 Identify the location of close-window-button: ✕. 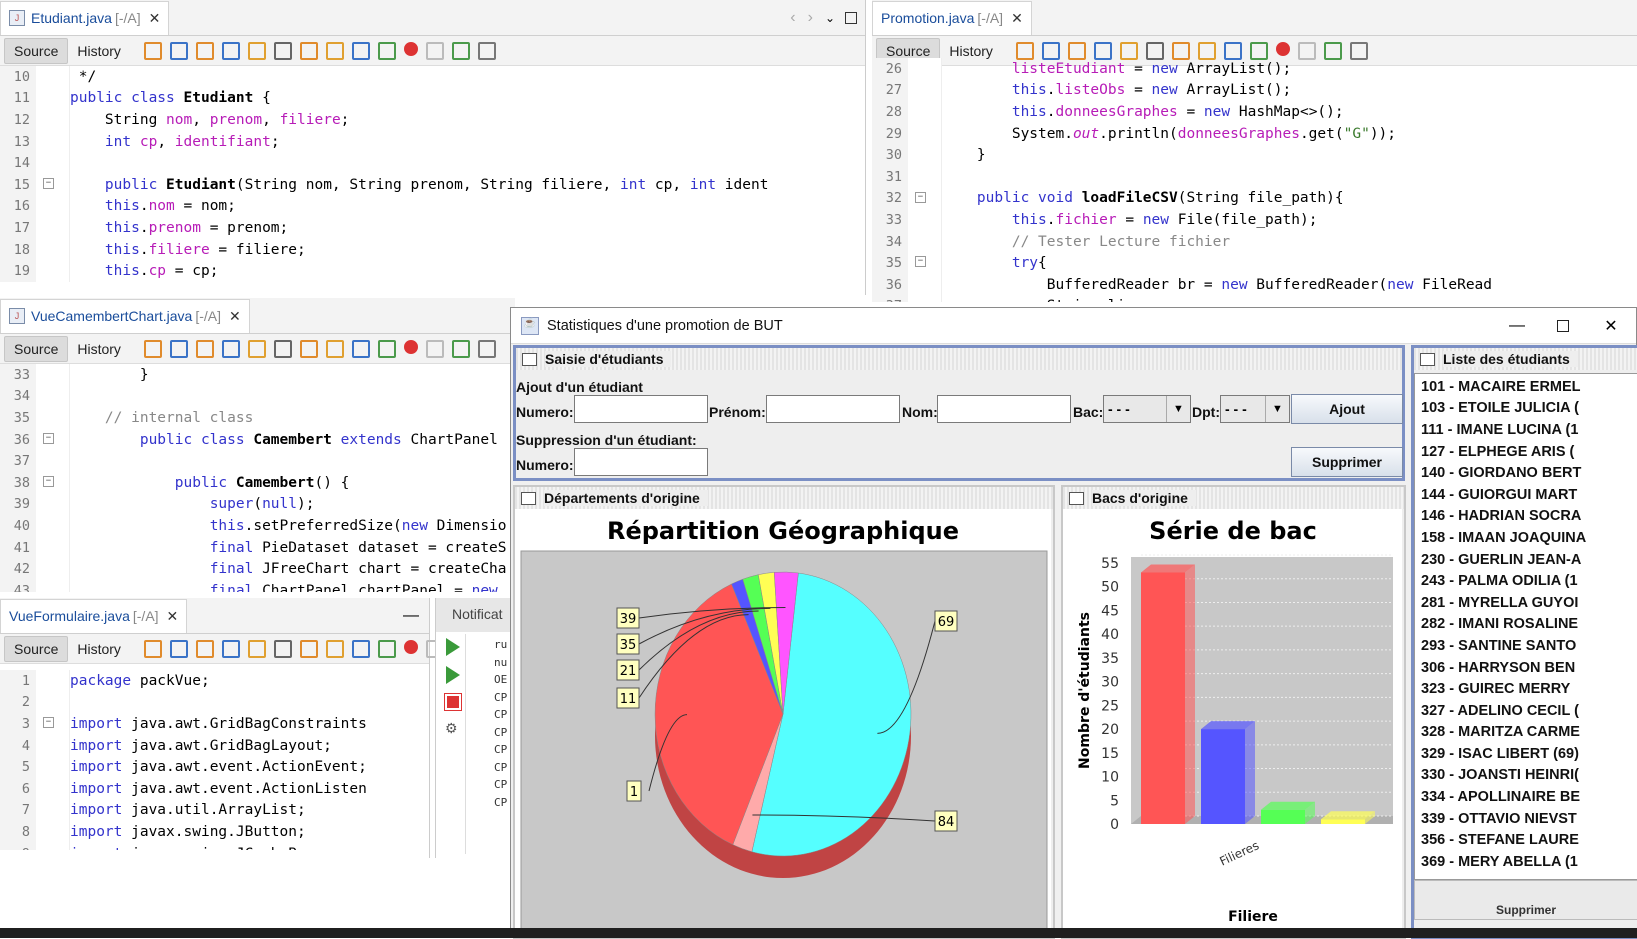
(1611, 326).